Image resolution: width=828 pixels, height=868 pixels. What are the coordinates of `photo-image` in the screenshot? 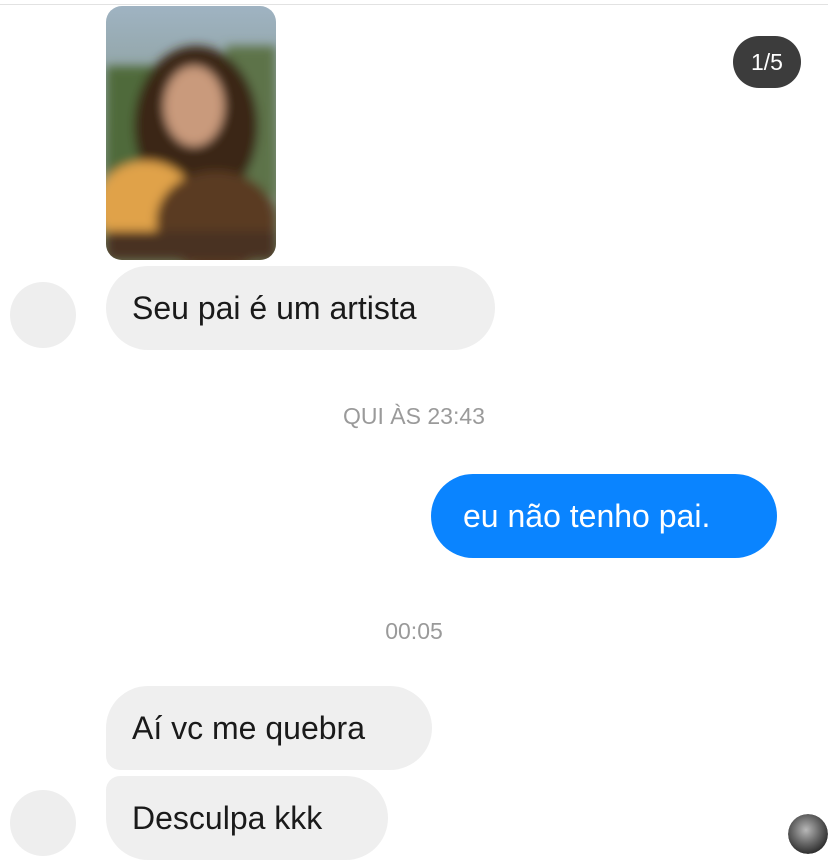 It's located at (191, 133).